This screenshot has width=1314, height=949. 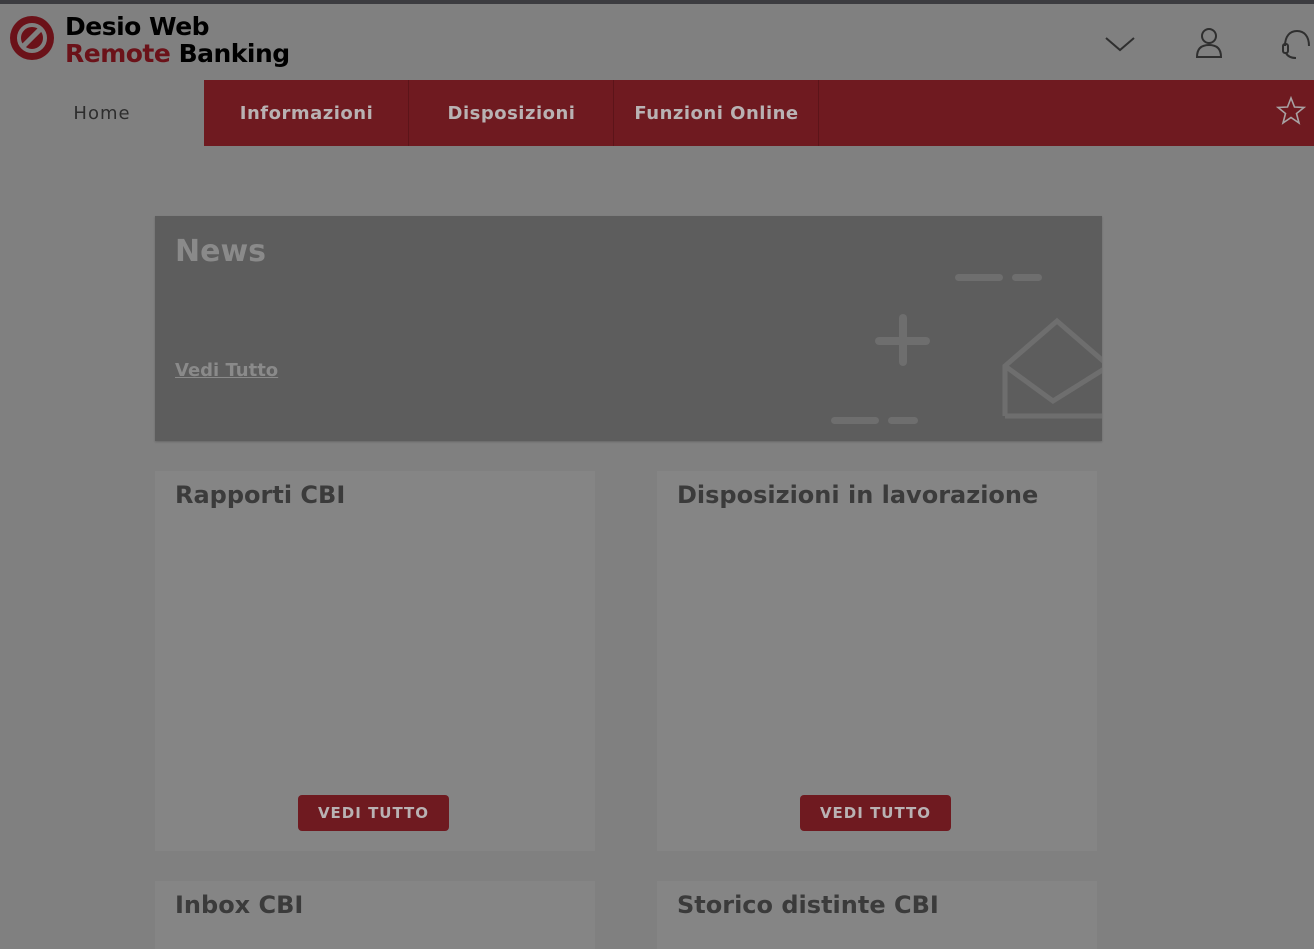 What do you see at coordinates (717, 113) in the screenshot?
I see `nav-funzioni-online: Funzioni Online` at bounding box center [717, 113].